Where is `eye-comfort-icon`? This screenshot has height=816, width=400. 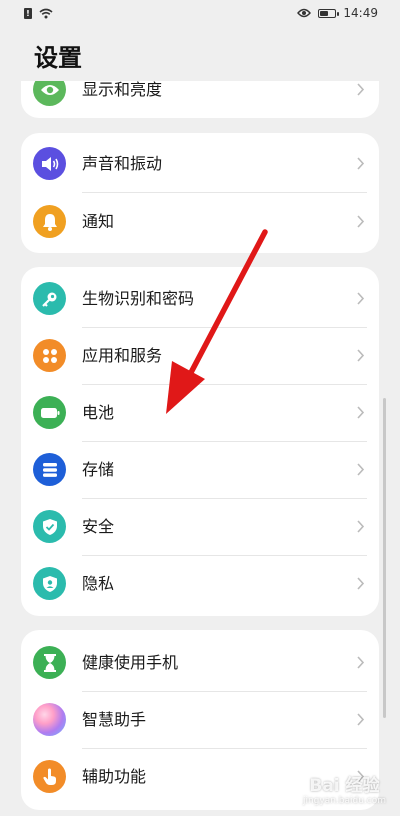 eye-comfort-icon is located at coordinates (304, 13).